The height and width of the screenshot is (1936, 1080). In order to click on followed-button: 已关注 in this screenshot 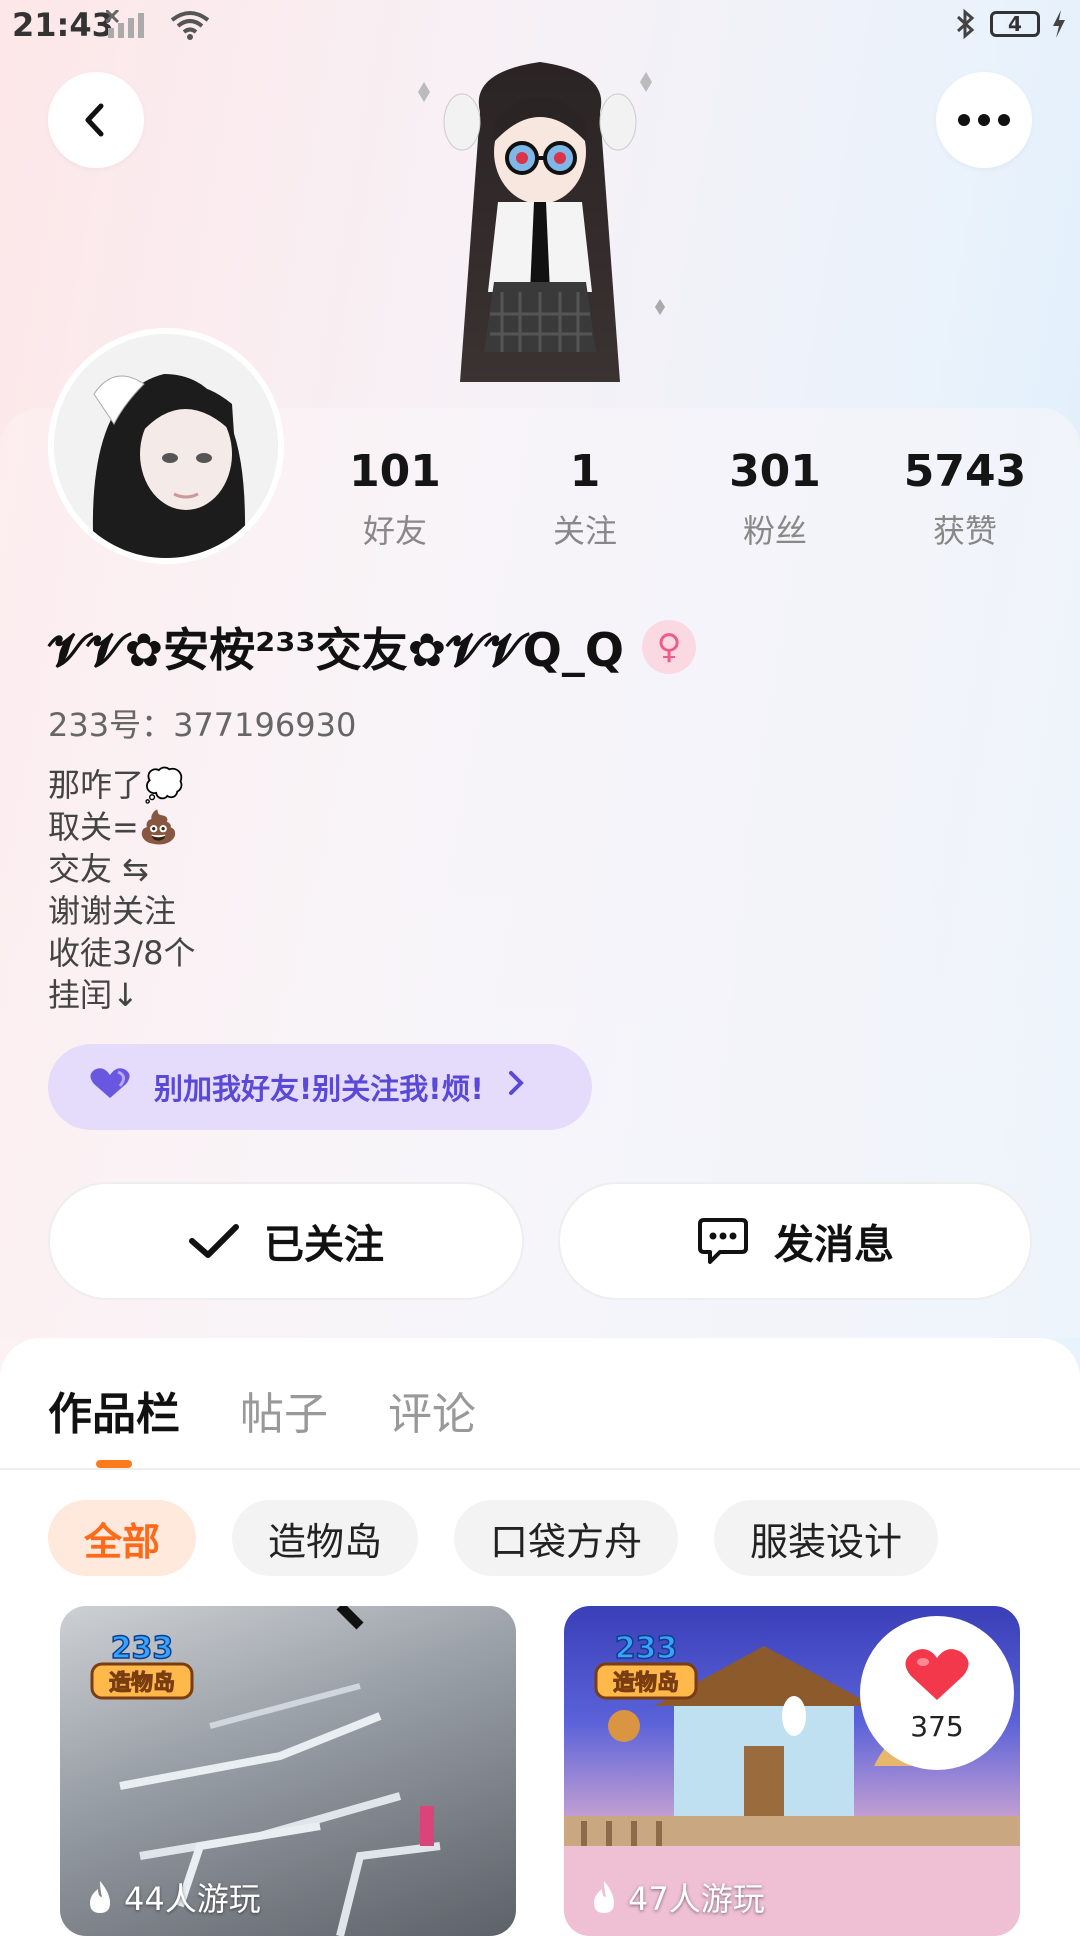, I will do `click(286, 1241)`.